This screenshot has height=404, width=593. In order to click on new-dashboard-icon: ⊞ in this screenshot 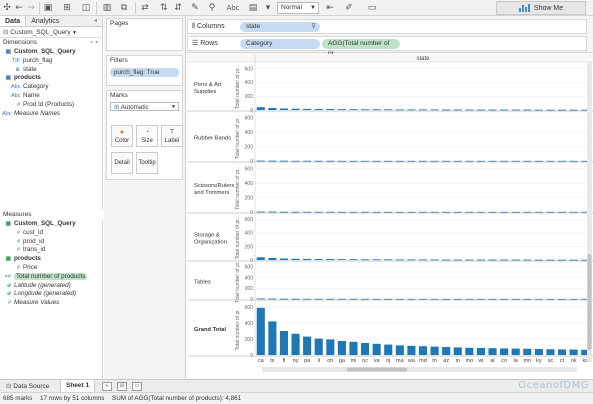, I will do `click(122, 386)`.